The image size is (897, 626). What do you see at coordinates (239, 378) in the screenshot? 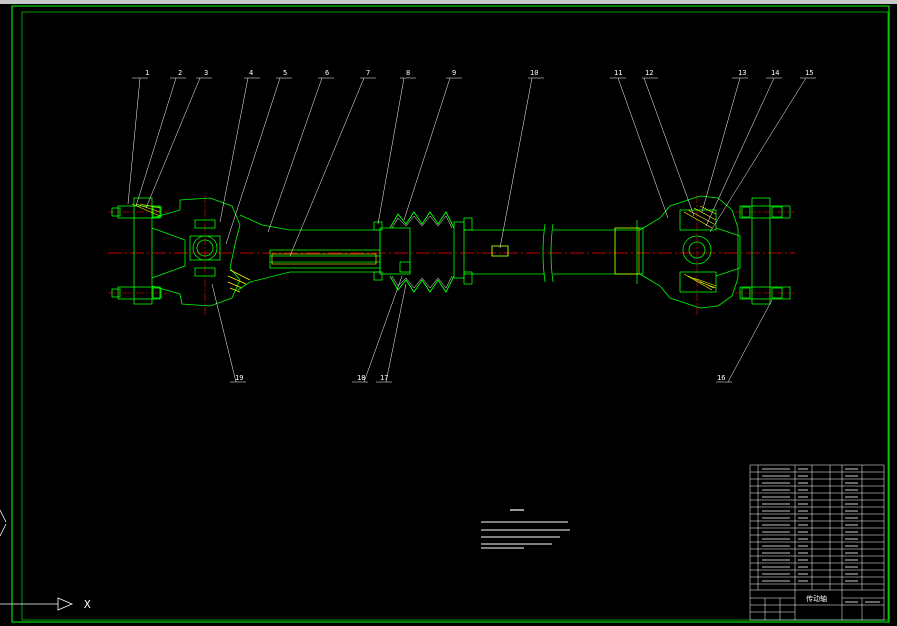
I see `callout-19: 19` at bounding box center [239, 378].